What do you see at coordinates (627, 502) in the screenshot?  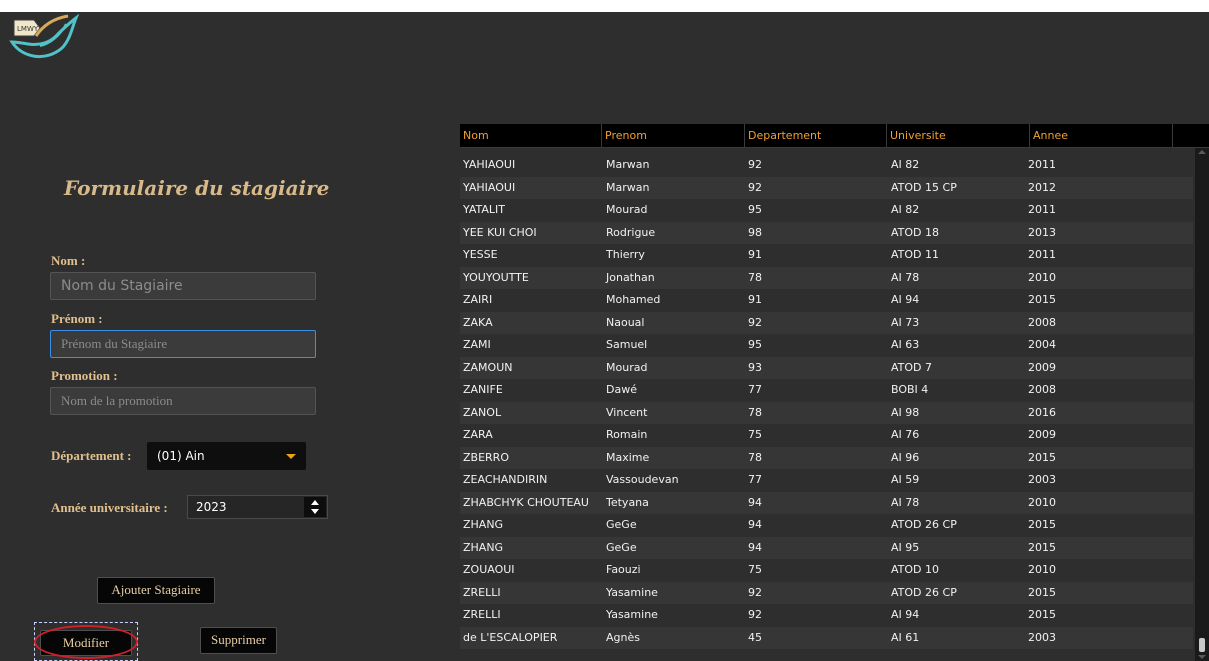 I see `cell-prenom: Tetyana` at bounding box center [627, 502].